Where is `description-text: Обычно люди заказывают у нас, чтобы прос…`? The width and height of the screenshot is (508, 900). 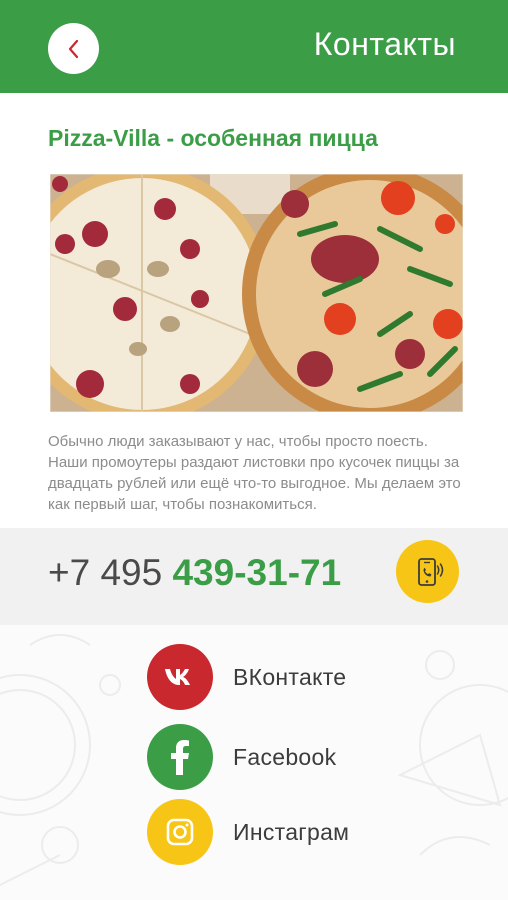
description-text: Обычно люди заказывают у нас, чтобы прос… is located at coordinates (254, 473).